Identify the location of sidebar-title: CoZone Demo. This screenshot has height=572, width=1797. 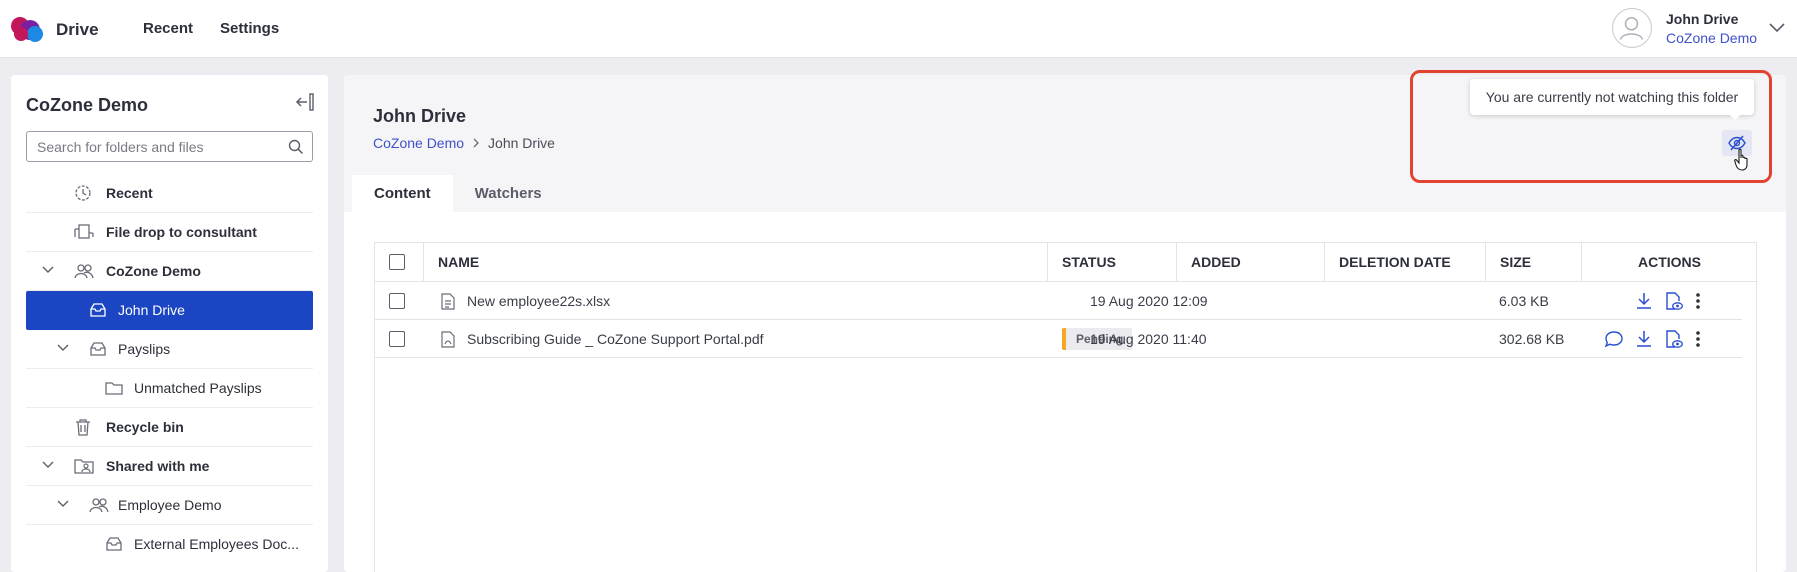
(87, 105).